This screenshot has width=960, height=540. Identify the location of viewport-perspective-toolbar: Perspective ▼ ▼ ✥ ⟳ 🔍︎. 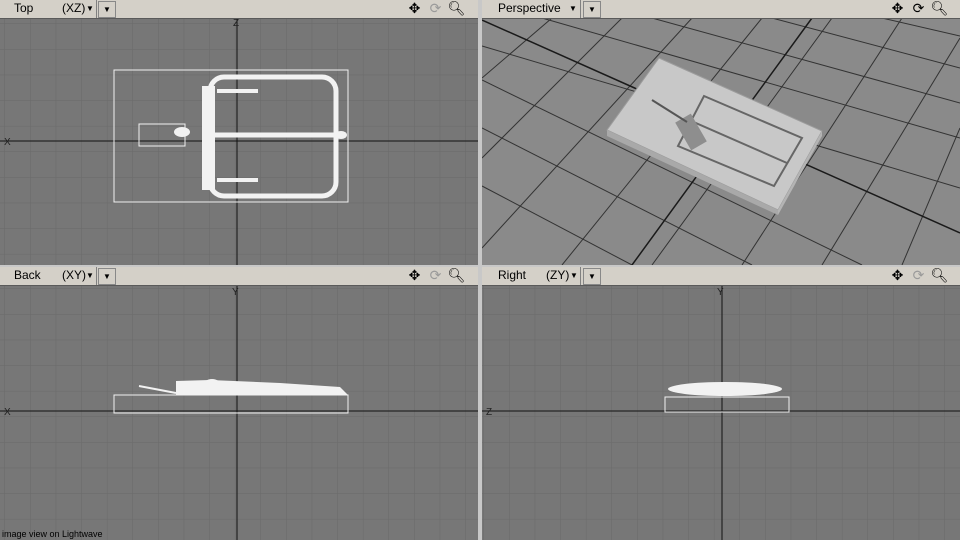
(721, 9).